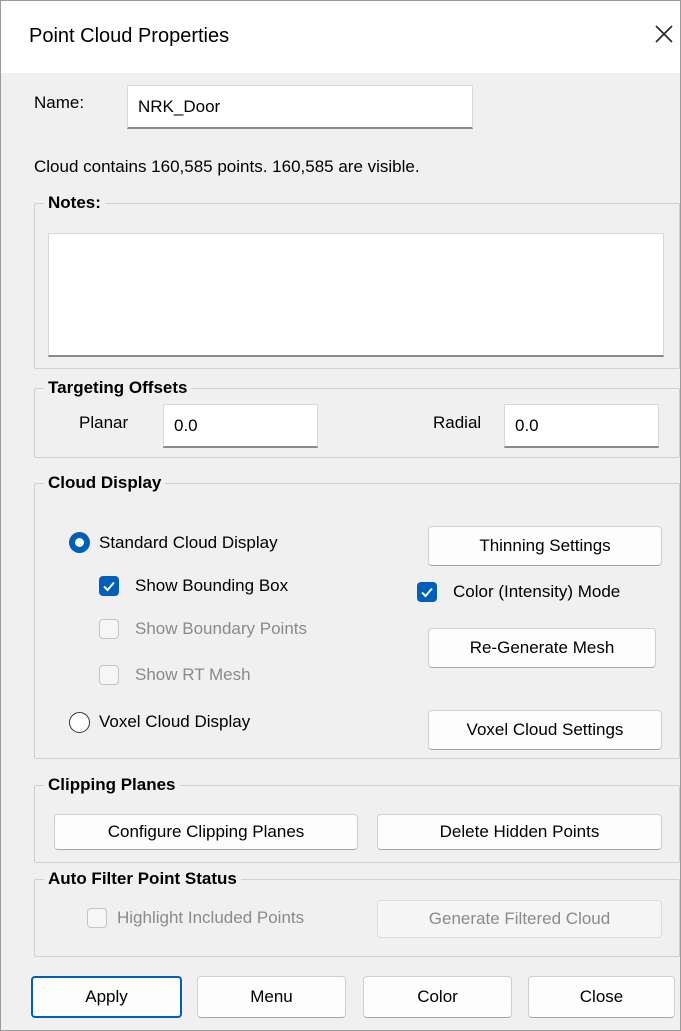 The height and width of the screenshot is (1031, 681). I want to click on close-button: Close, so click(601, 997).